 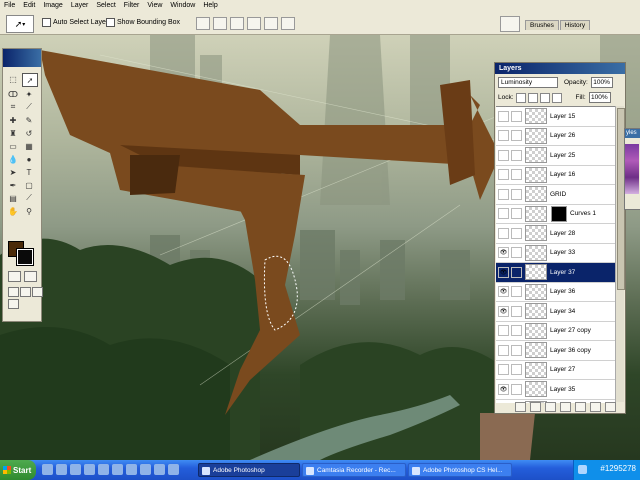 I want to click on taskbar-button-photoshop: Adobe Photoshop, so click(x=249, y=470).